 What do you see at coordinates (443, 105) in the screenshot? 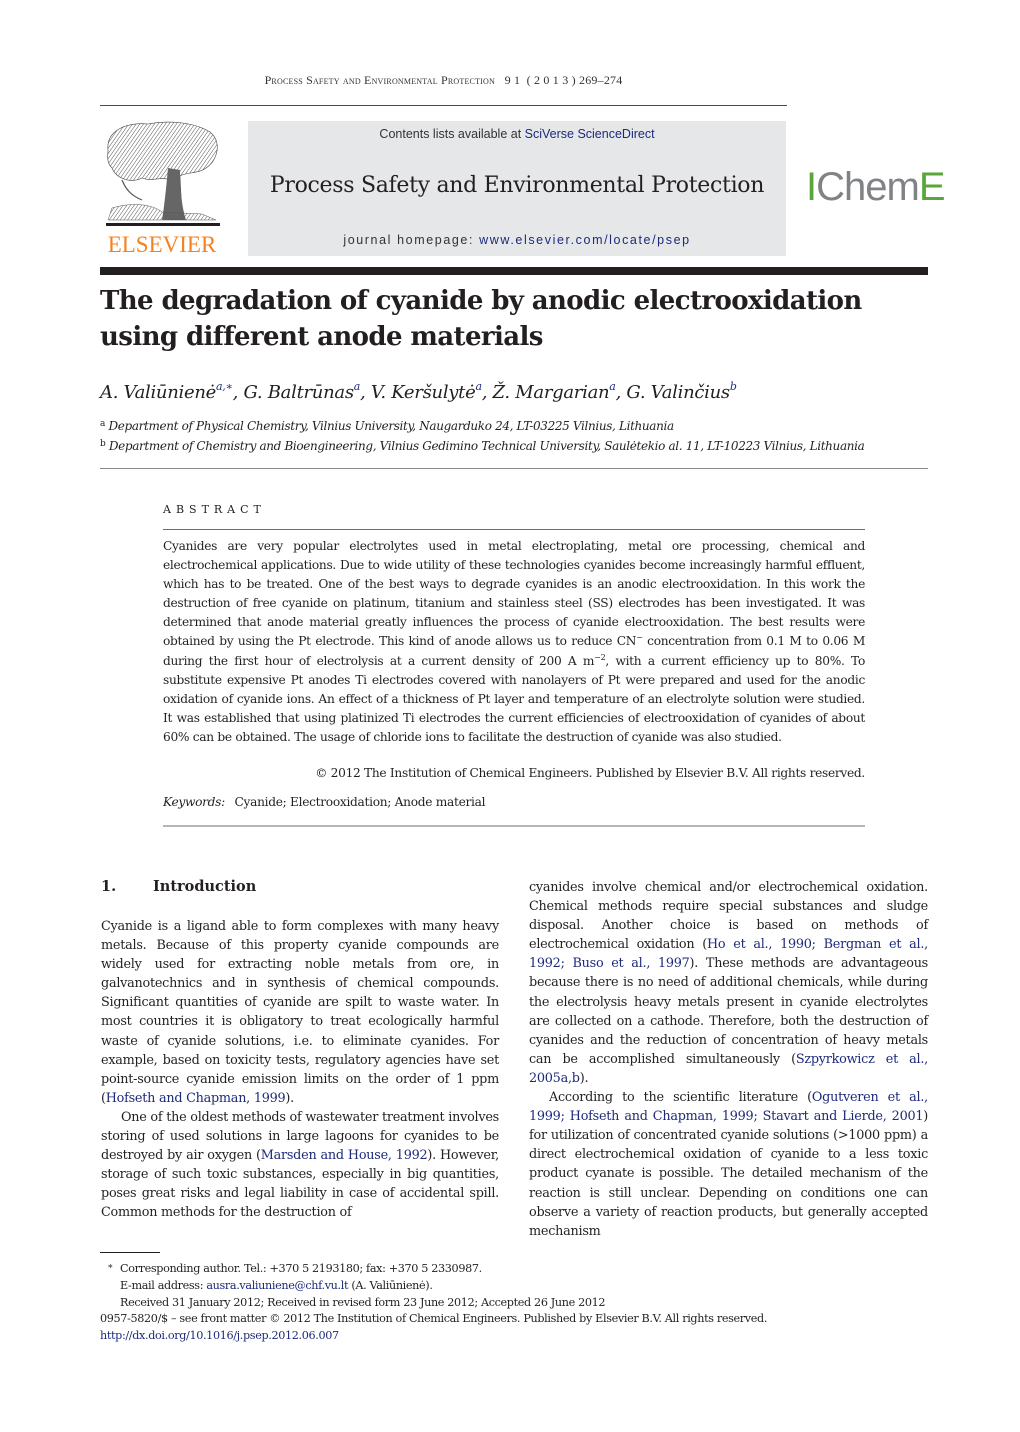
I see `header-divider` at bounding box center [443, 105].